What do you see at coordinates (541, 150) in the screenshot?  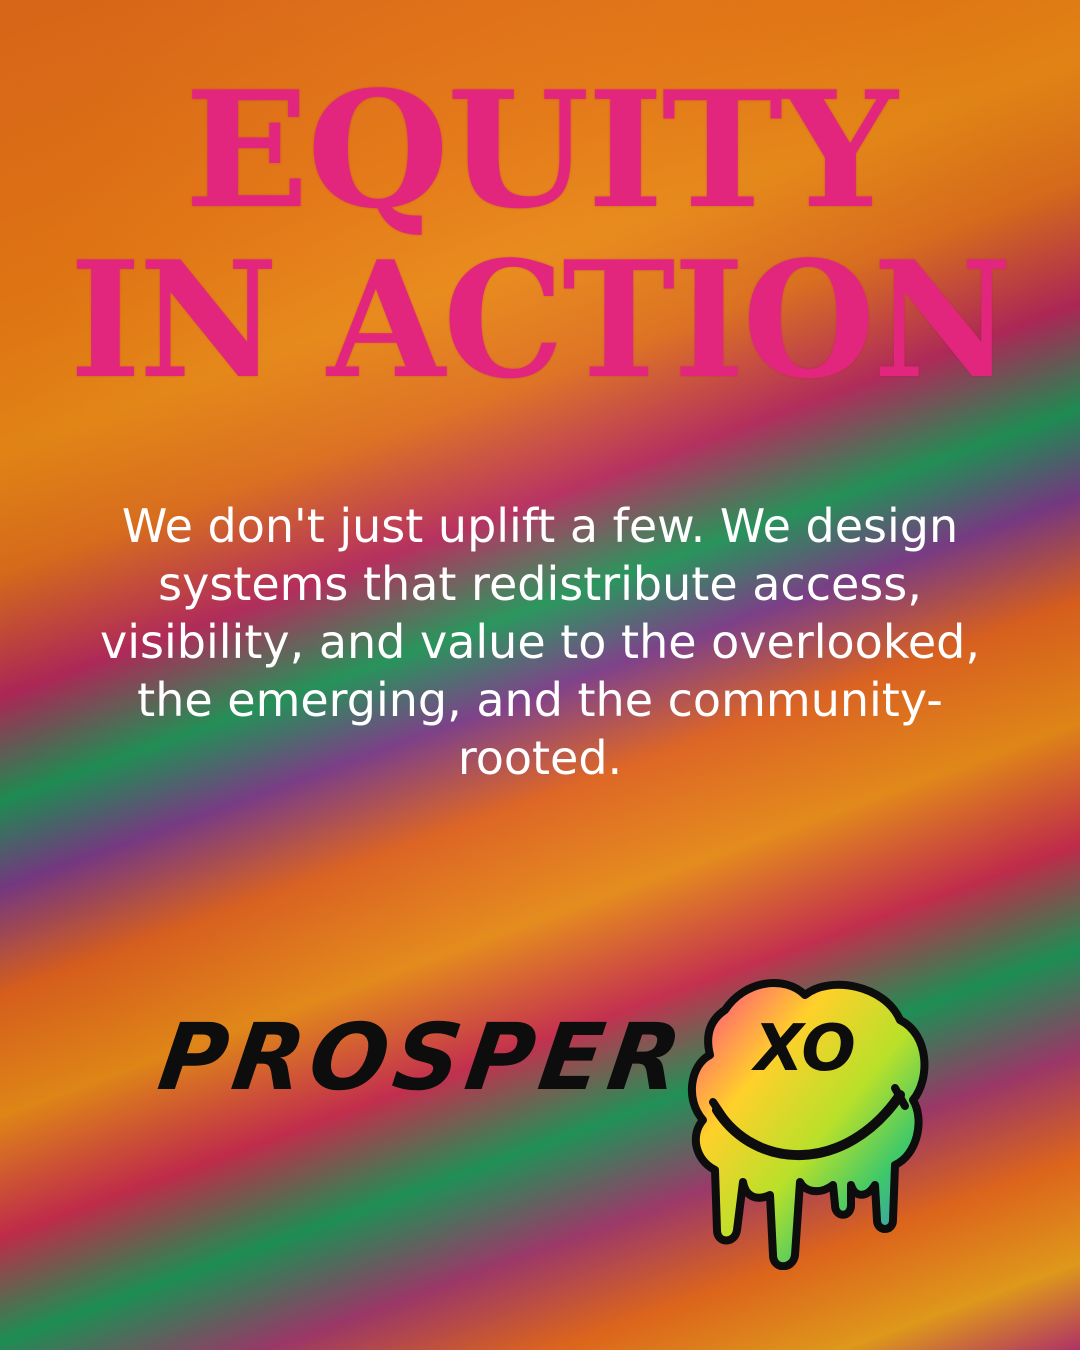 I see `headline-line-1: EQUITY` at bounding box center [541, 150].